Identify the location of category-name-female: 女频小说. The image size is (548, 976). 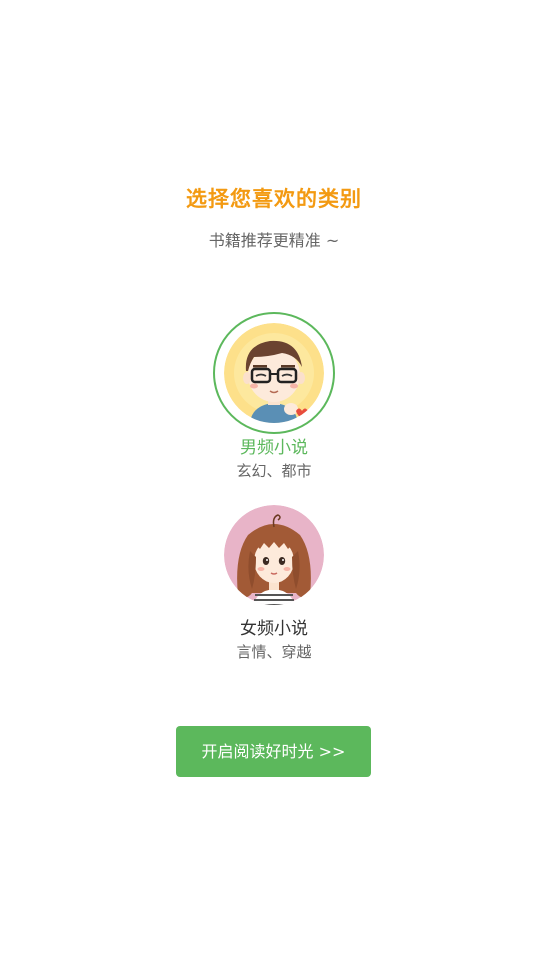
(274, 629).